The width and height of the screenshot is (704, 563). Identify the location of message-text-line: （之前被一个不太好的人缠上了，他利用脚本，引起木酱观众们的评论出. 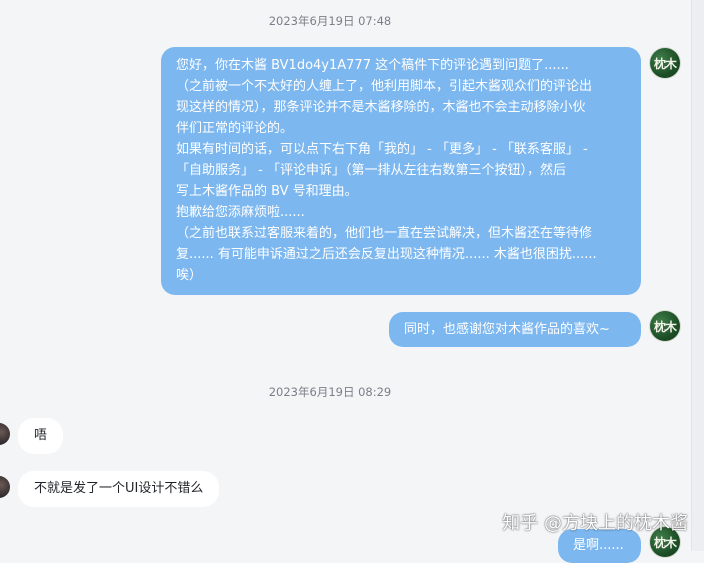
(384, 86).